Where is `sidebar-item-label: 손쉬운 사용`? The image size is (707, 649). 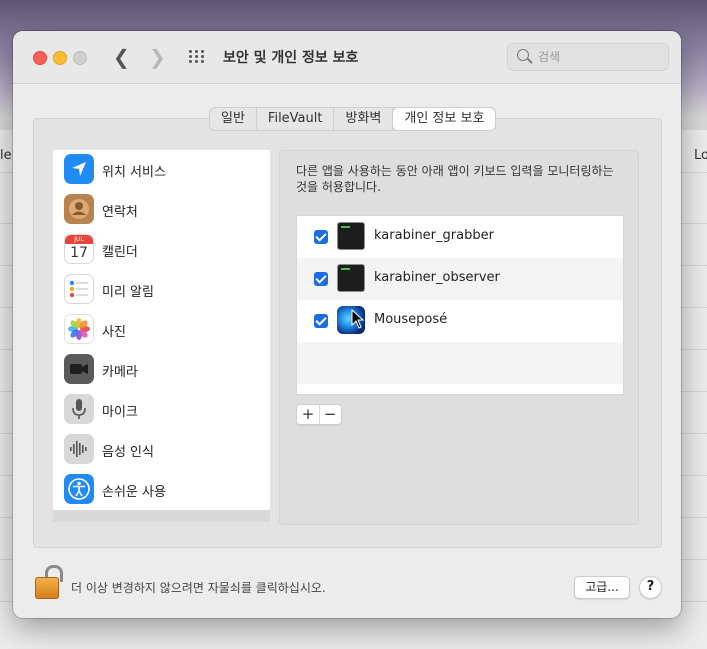
sidebar-item-label: 손쉬운 사용 is located at coordinates (134, 492).